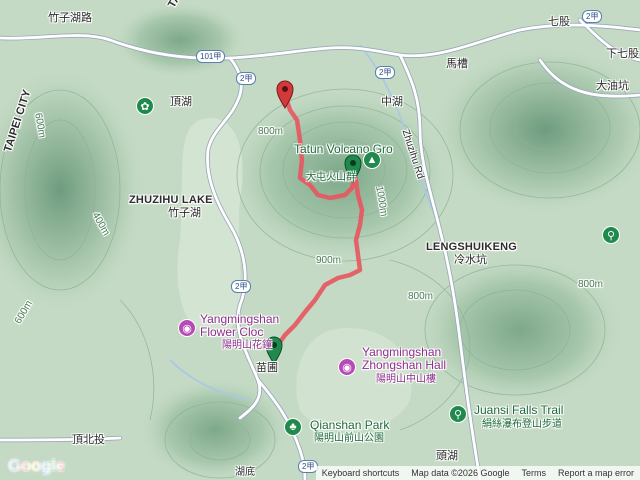 Image resolution: width=640 pixels, height=480 pixels. I want to click on area-label-lengshuikeng-en: LENGSHUIKENG, so click(472, 247).